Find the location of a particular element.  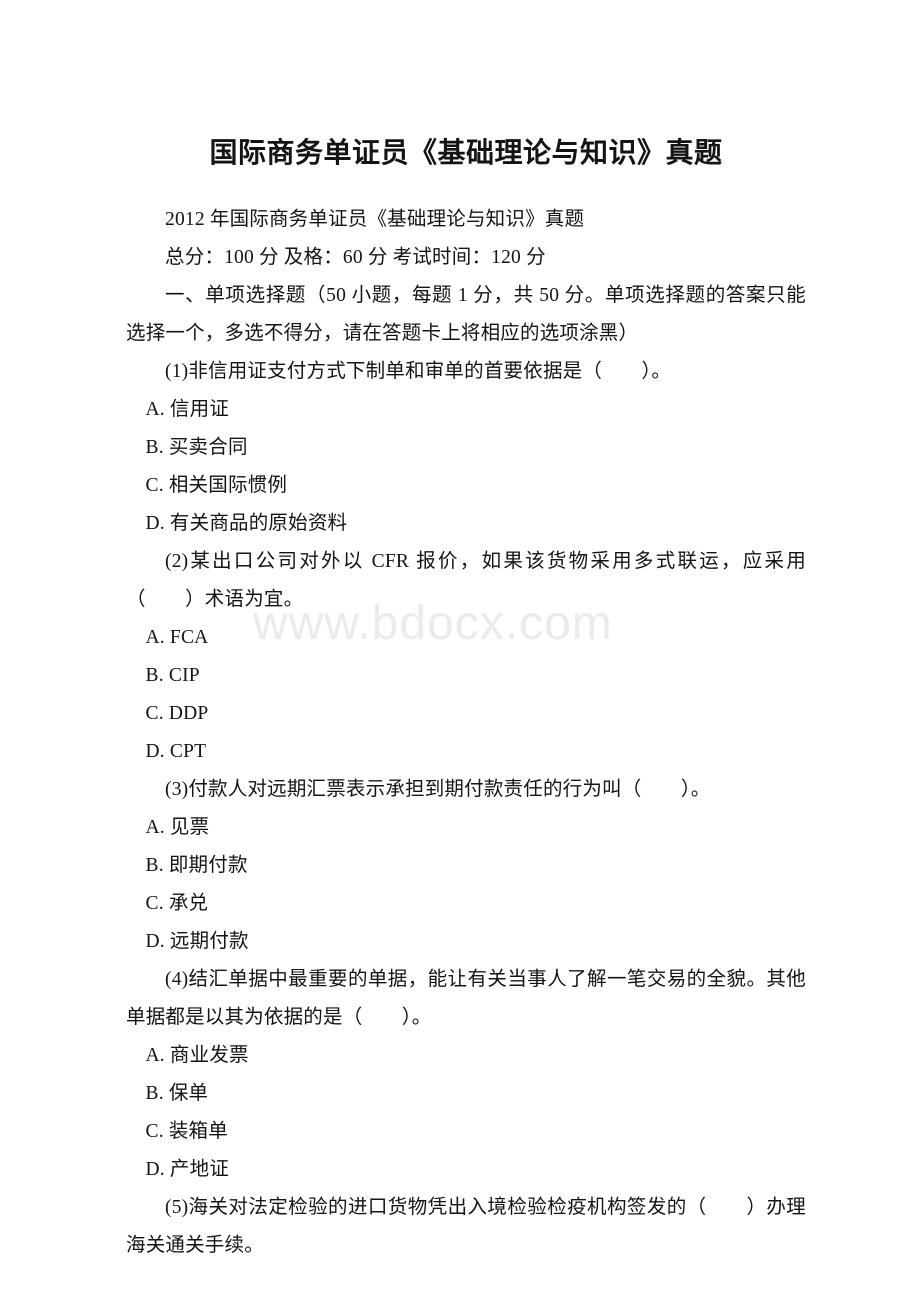

question-option: B. 买卖合同 is located at coordinates (196, 447).